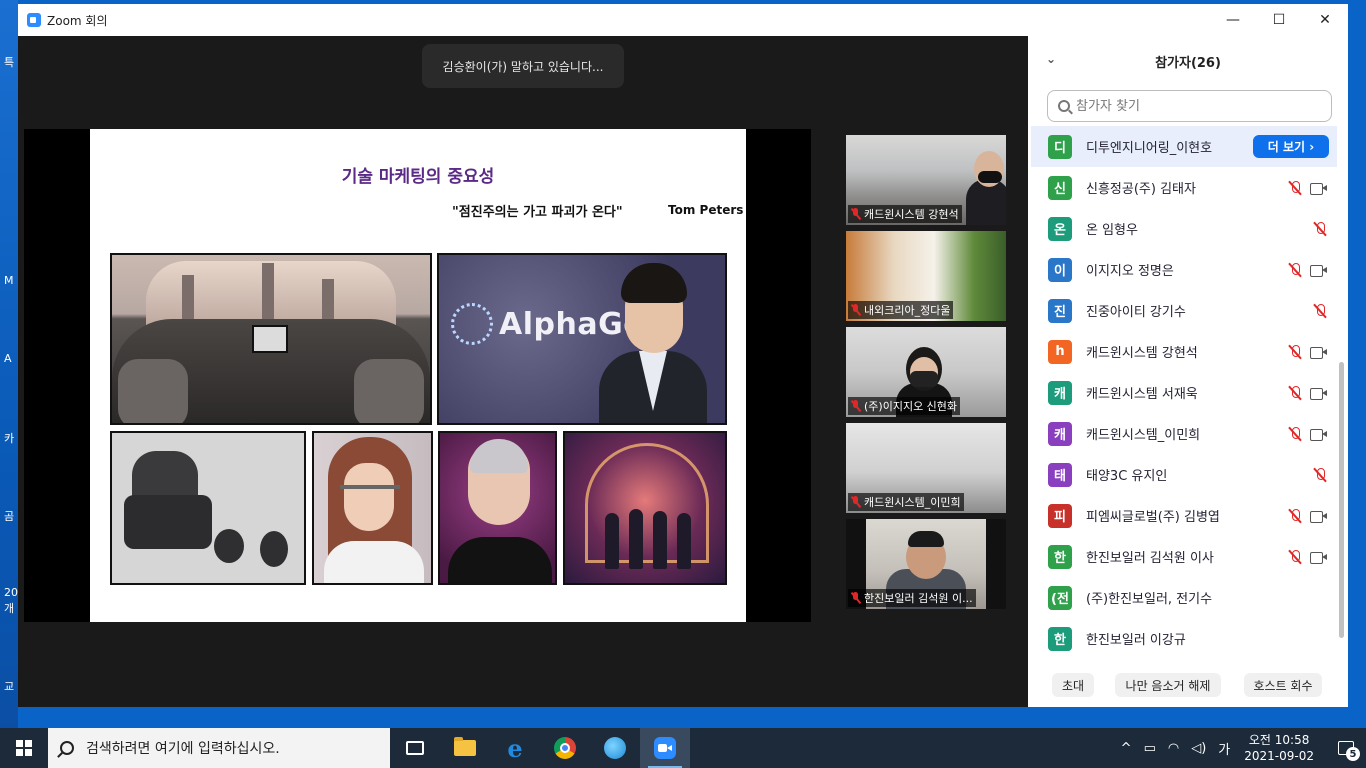 This screenshot has width=1366, height=768. What do you see at coordinates (926, 276) in the screenshot?
I see `video-thumbnail: 내외크리아_정다울` at bounding box center [926, 276].